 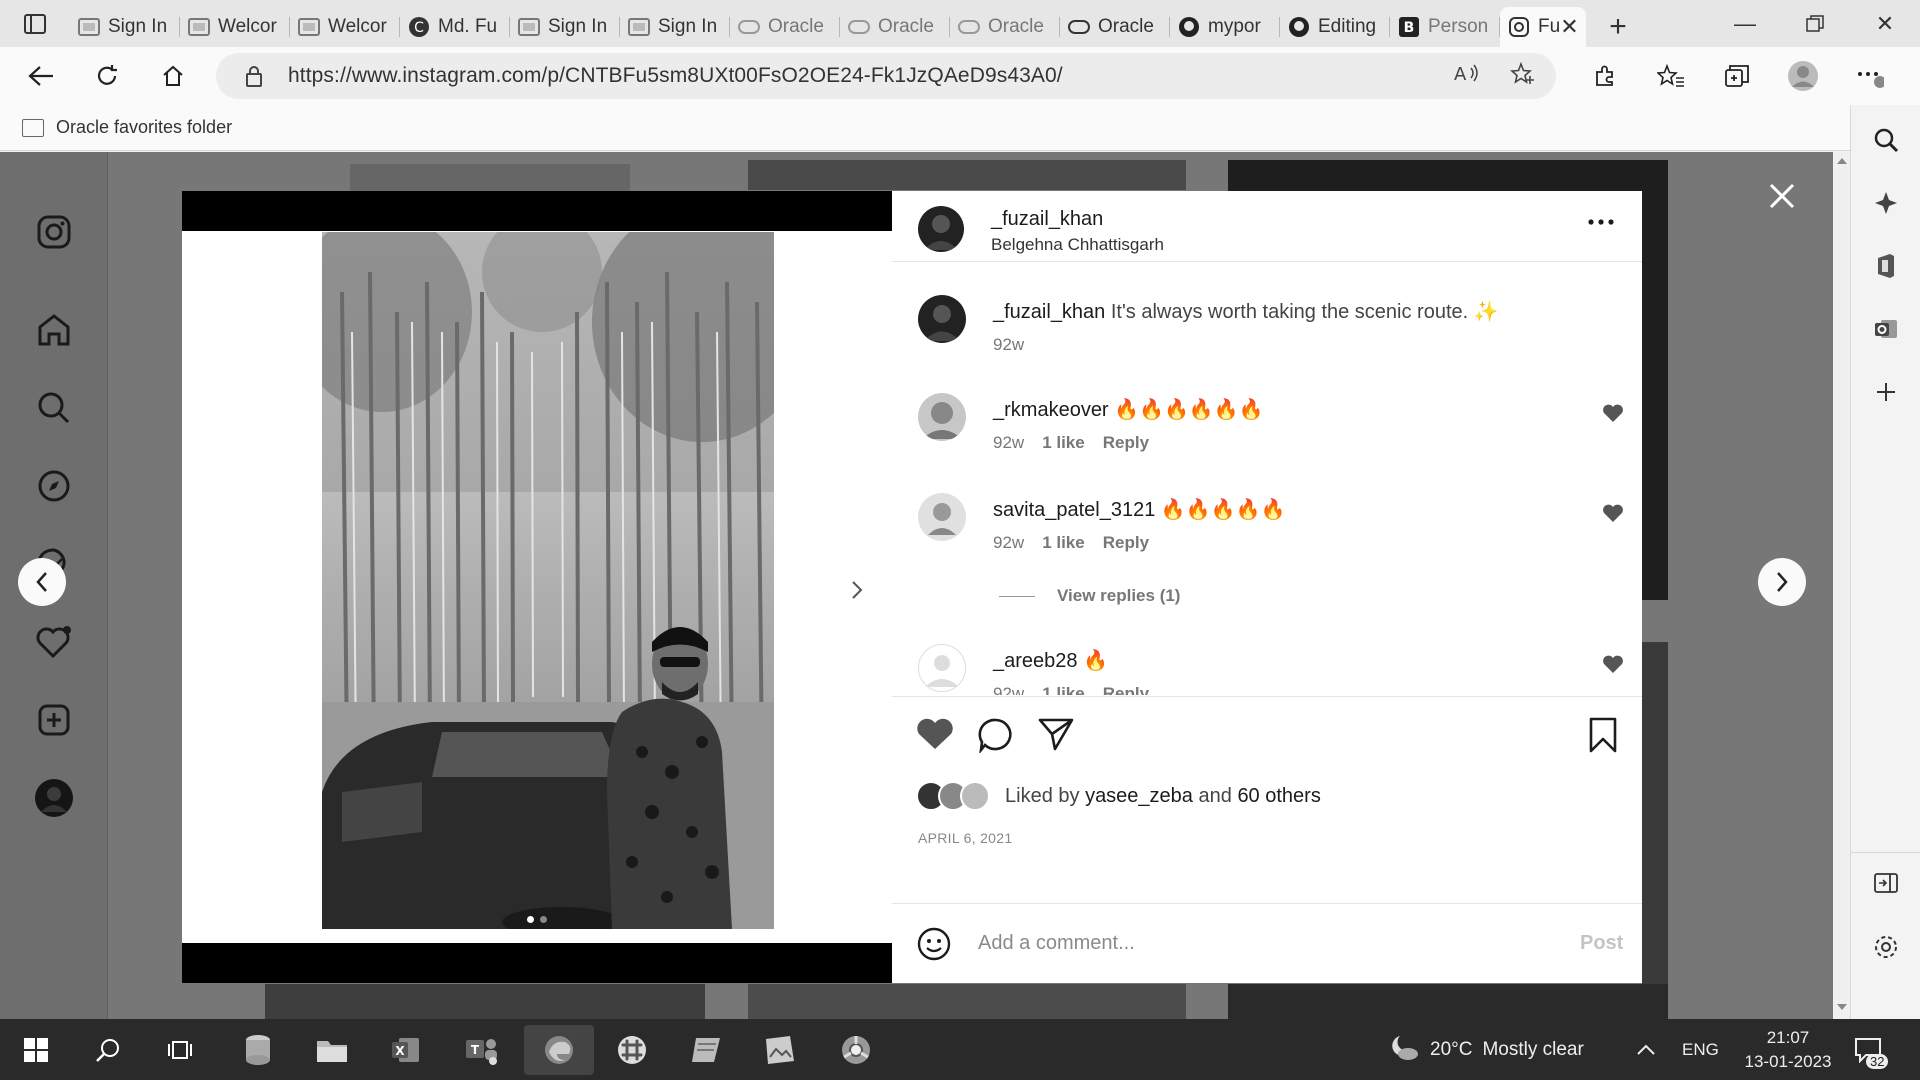 I want to click on next-post-button, so click(x=1782, y=582).